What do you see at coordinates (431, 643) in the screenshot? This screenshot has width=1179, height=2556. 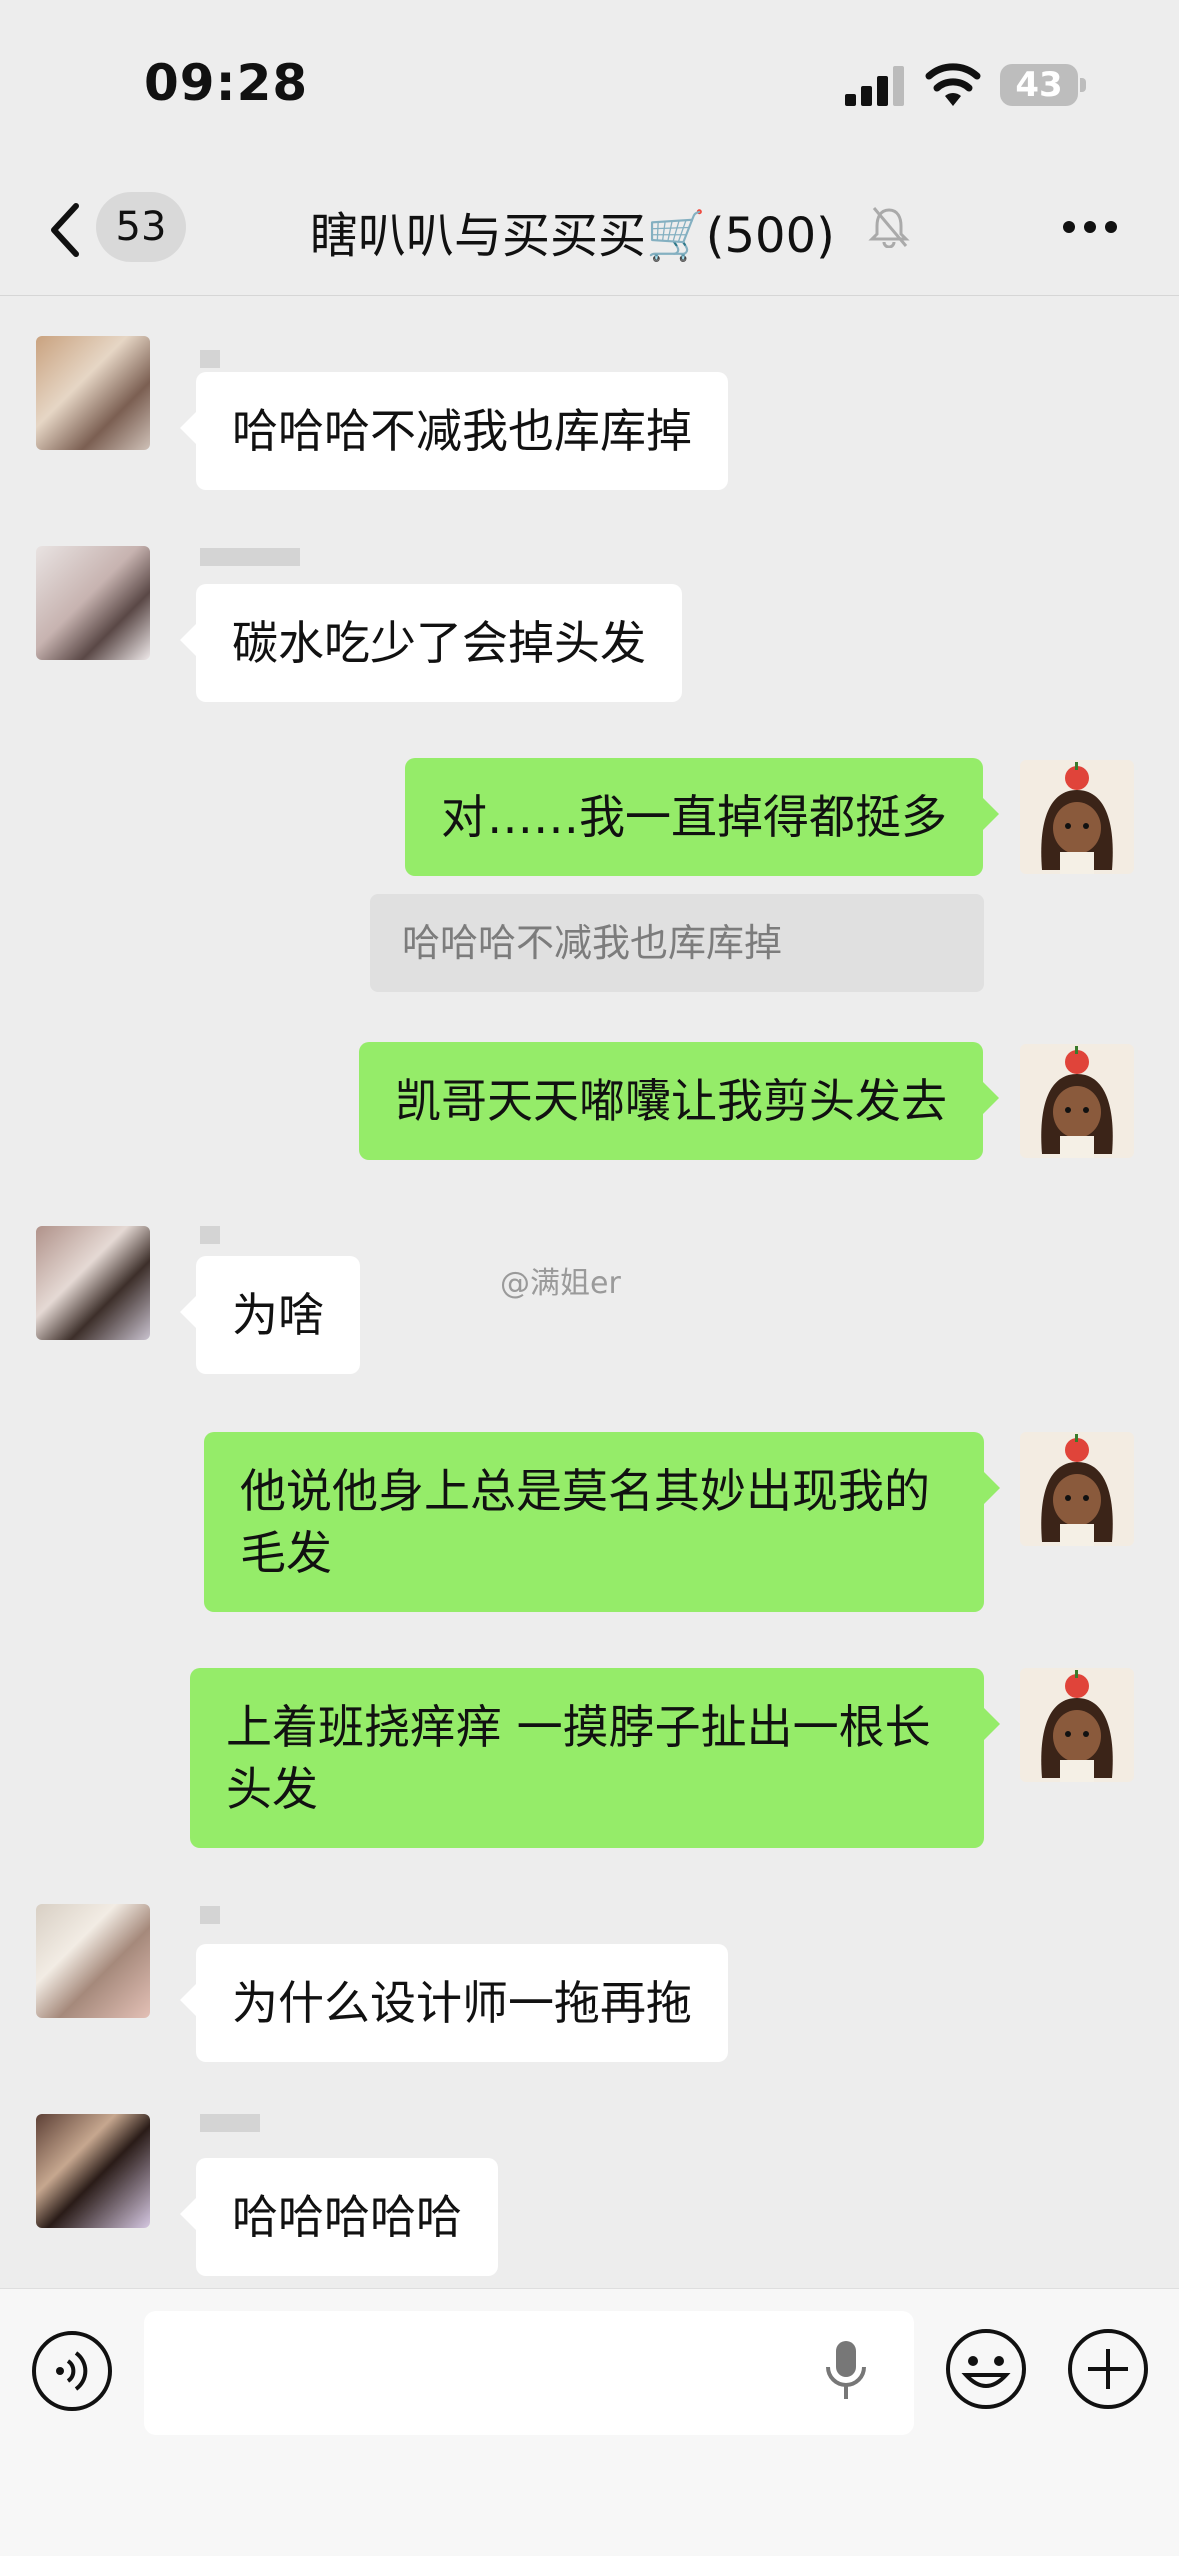 I see `incoming-message-bubble: 碳水吃少了会掉头发` at bounding box center [431, 643].